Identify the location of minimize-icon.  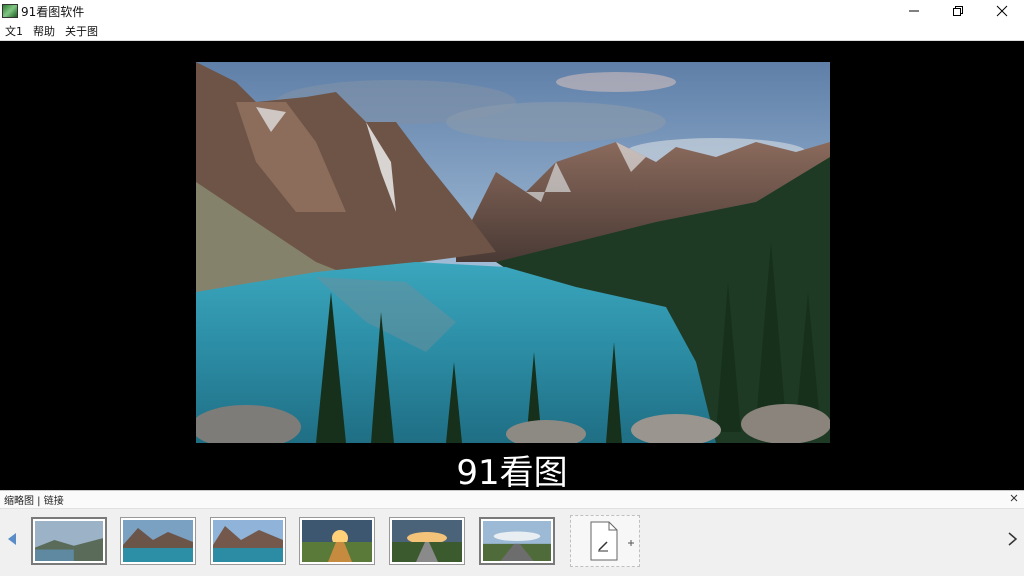
(914, 11).